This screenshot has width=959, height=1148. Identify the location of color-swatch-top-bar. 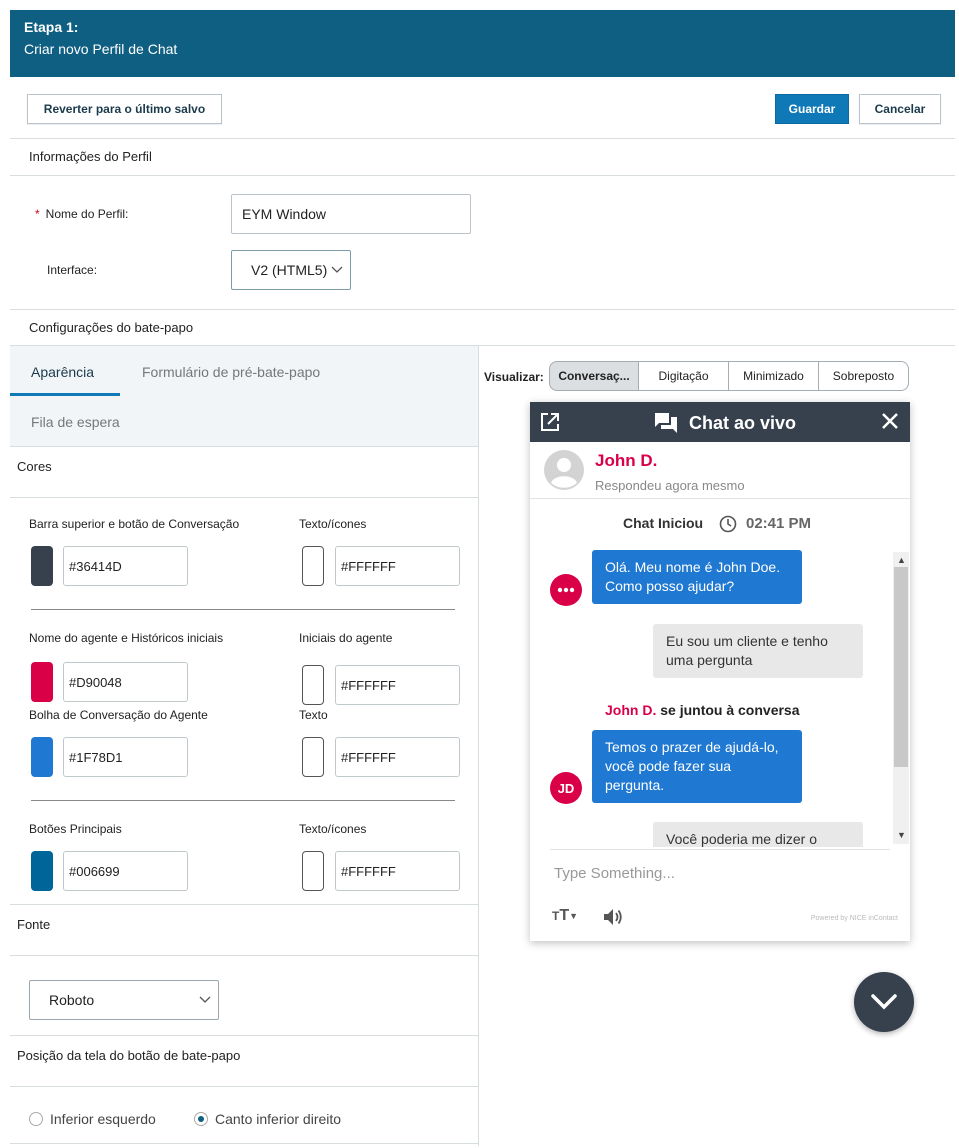
(42, 566).